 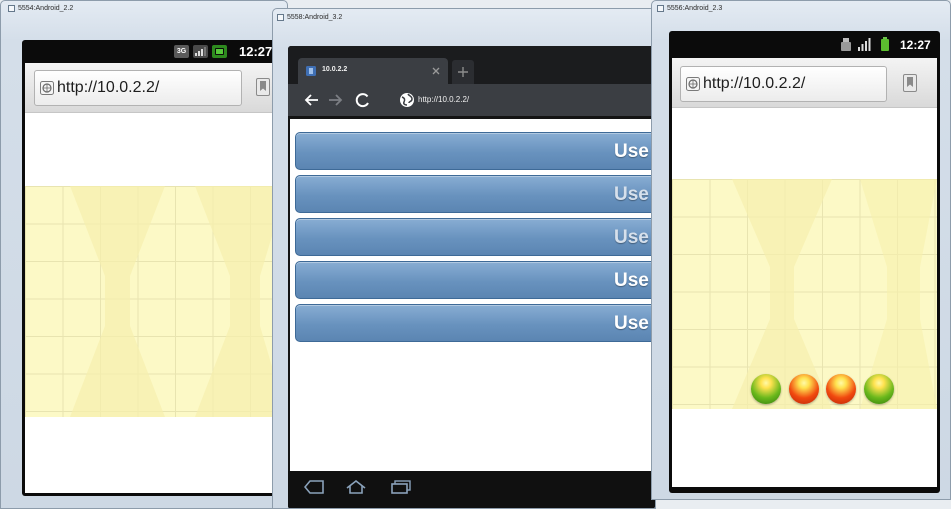 I want to click on reload-icon, so click(x=363, y=100).